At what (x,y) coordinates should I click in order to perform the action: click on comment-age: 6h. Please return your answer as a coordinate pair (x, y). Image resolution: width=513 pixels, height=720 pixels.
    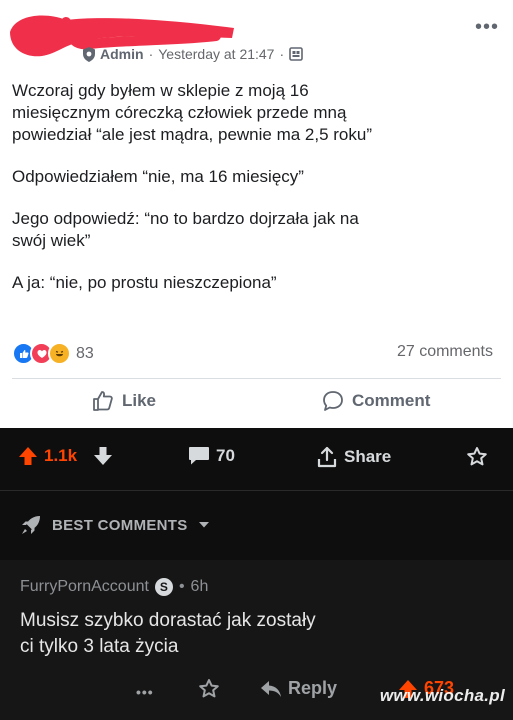
    Looking at the image, I should click on (199, 586).